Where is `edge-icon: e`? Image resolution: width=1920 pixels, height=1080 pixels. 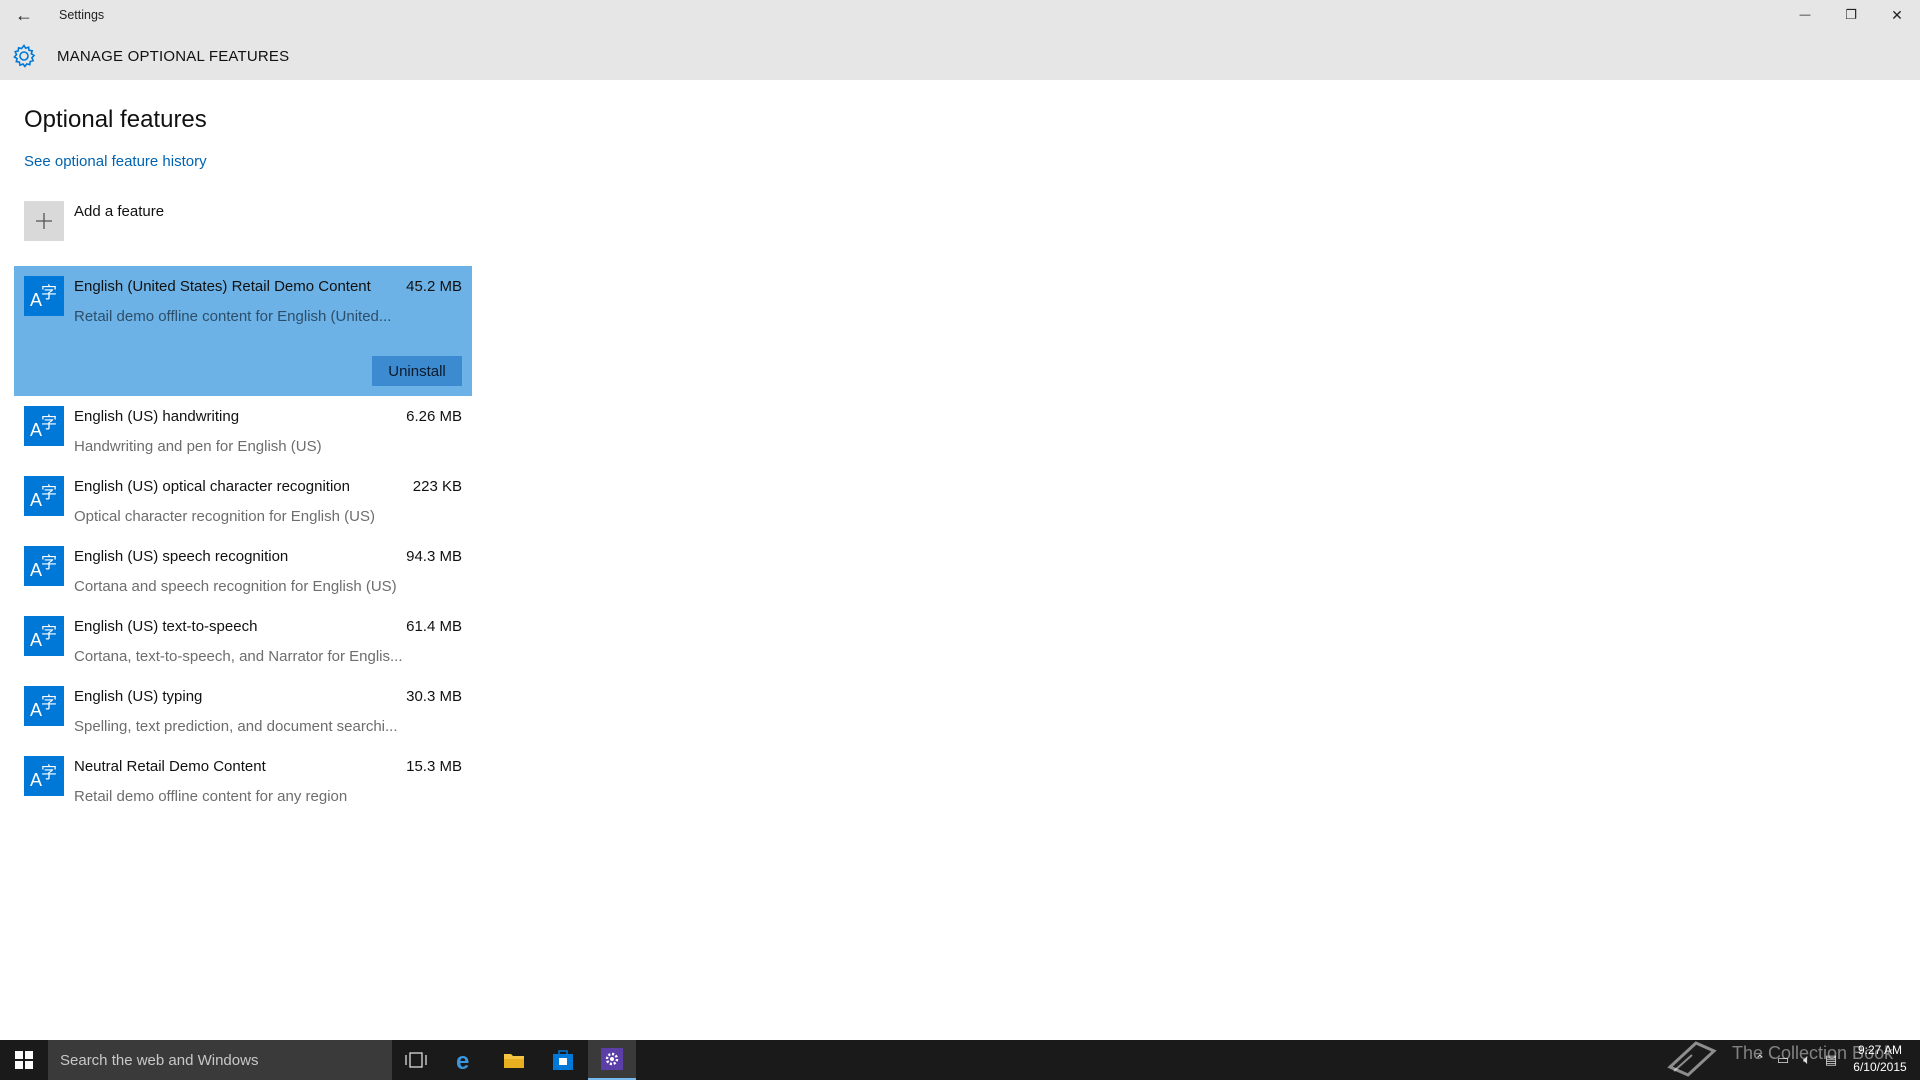 edge-icon: e is located at coordinates (462, 1060).